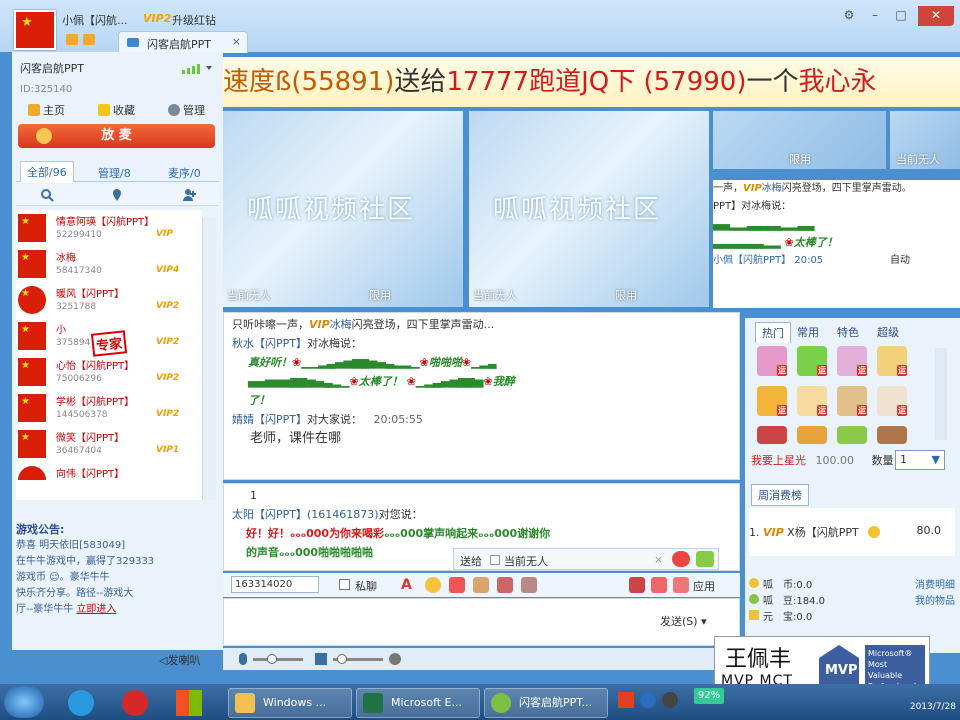  I want to click on lock-icon, so click(72, 39).